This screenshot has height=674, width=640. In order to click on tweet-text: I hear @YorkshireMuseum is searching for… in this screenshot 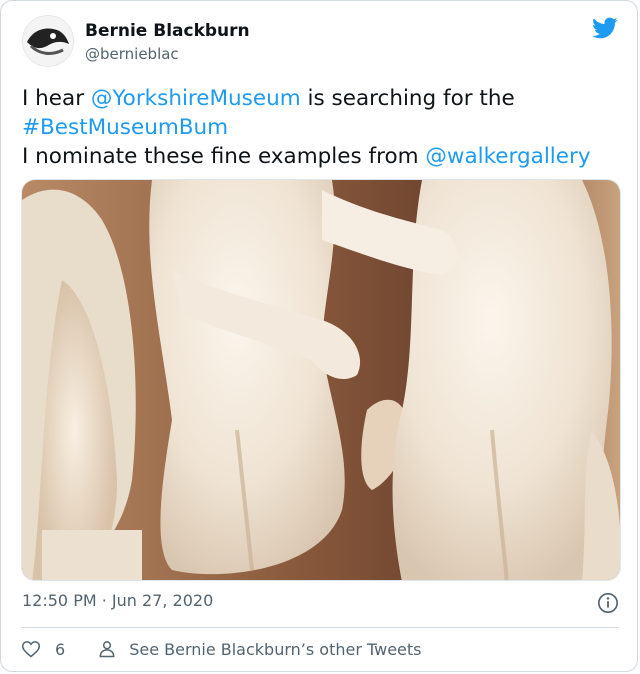, I will do `click(322, 127)`.